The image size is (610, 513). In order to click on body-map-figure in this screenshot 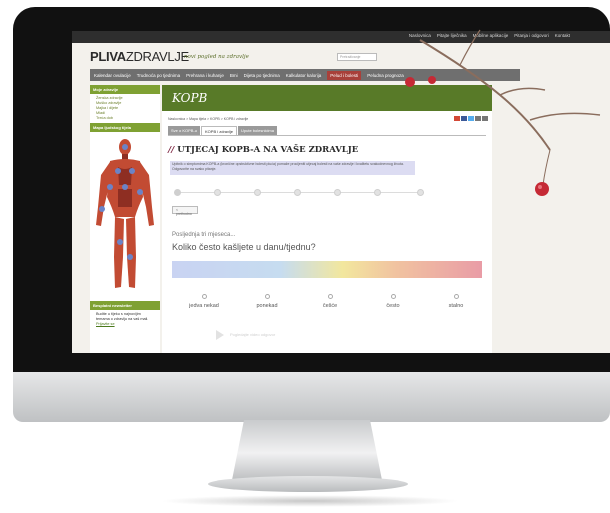, I will do `click(125, 217)`.